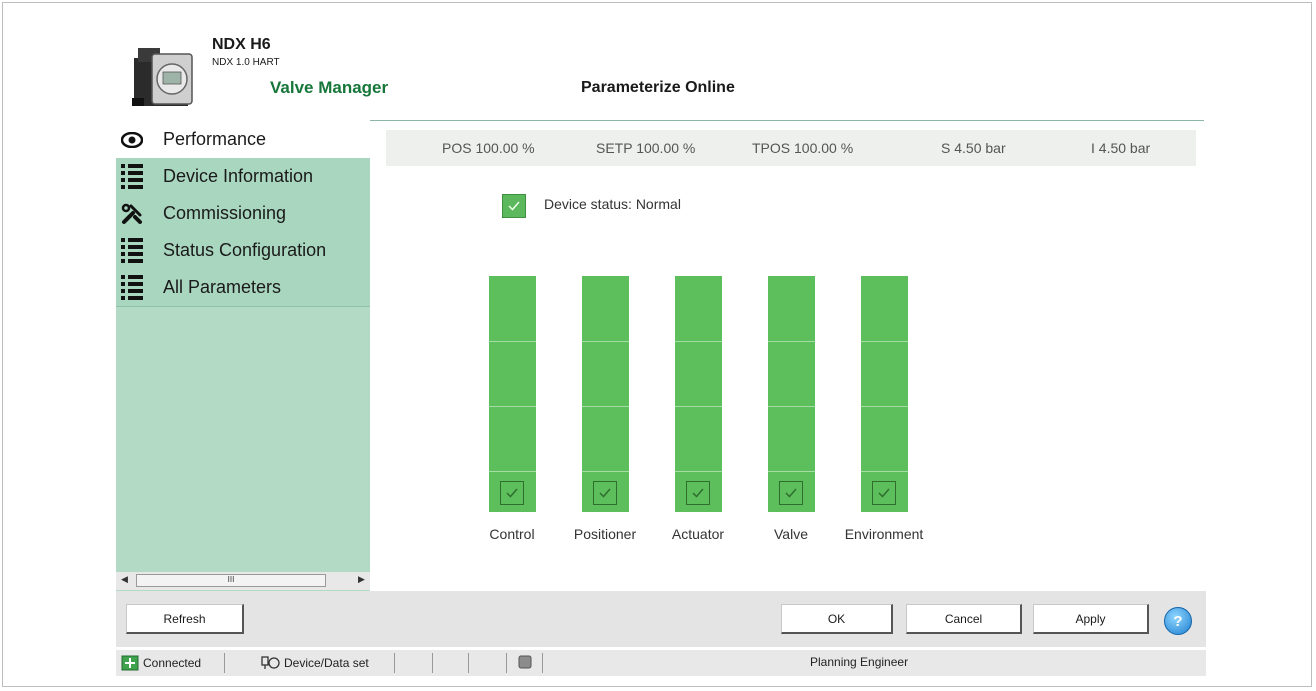 The height and width of the screenshot is (691, 1316). I want to click on status-bar-label: Environment, so click(884, 534).